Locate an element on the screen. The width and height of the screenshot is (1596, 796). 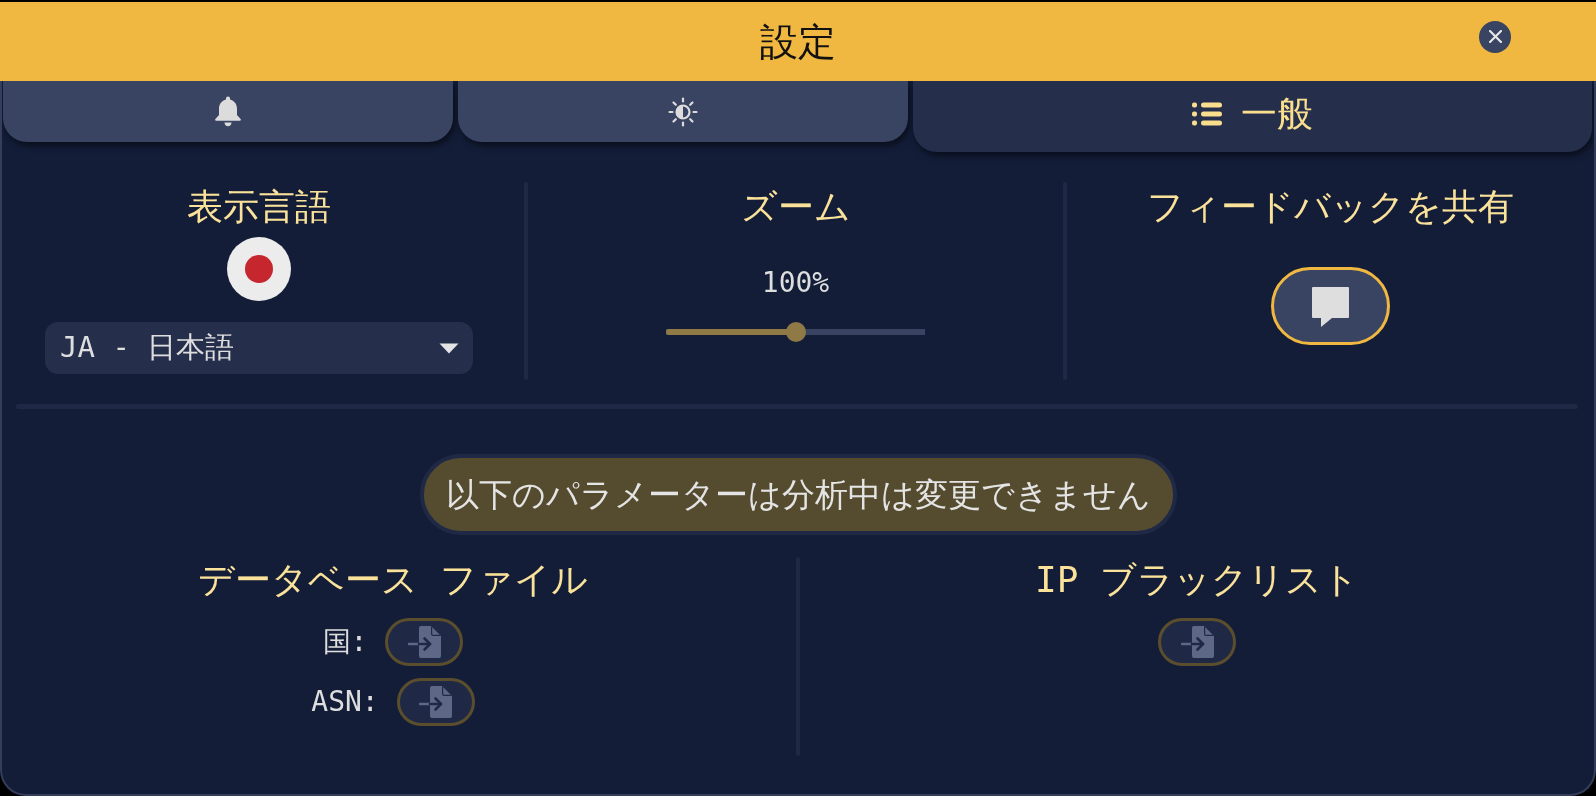
close-button is located at coordinates (1495, 36).